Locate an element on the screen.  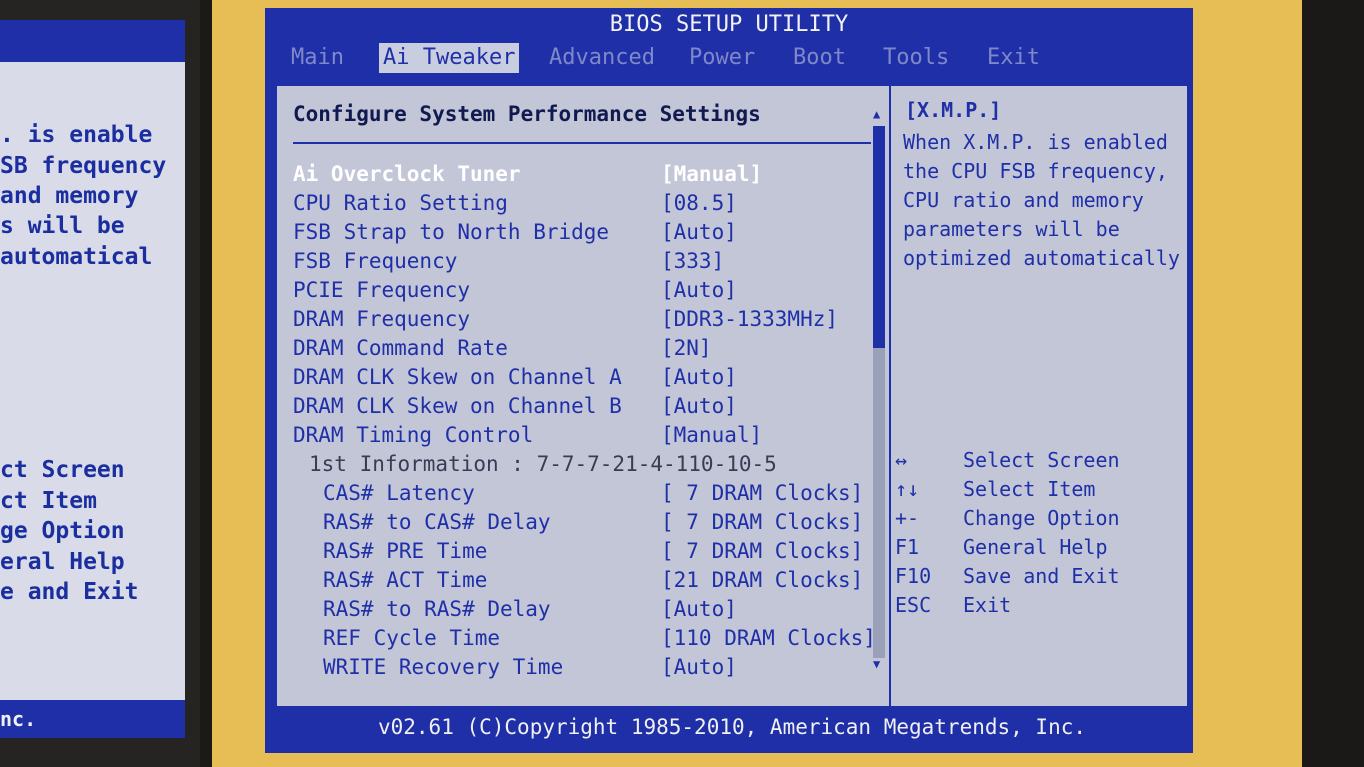
setting-ras-pre-time: RAS# PRE Time [ 7 DRAM Clocks] is located at coordinates (582, 553).